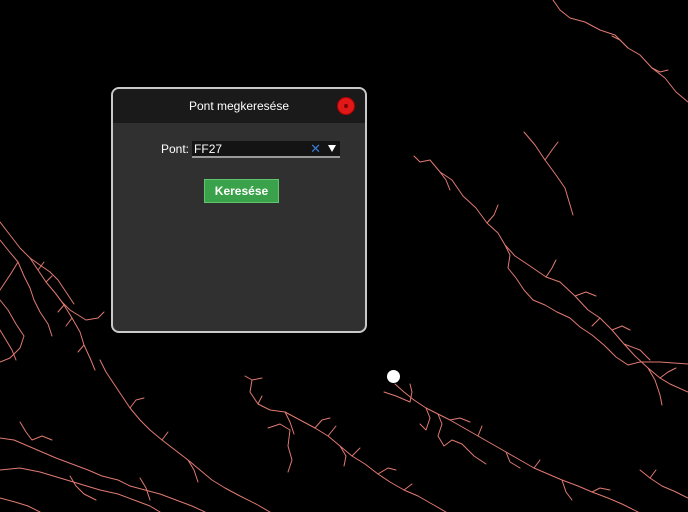 The width and height of the screenshot is (688, 512). Describe the element at coordinates (208, 148) in the screenshot. I see `point-value: FF27` at that location.